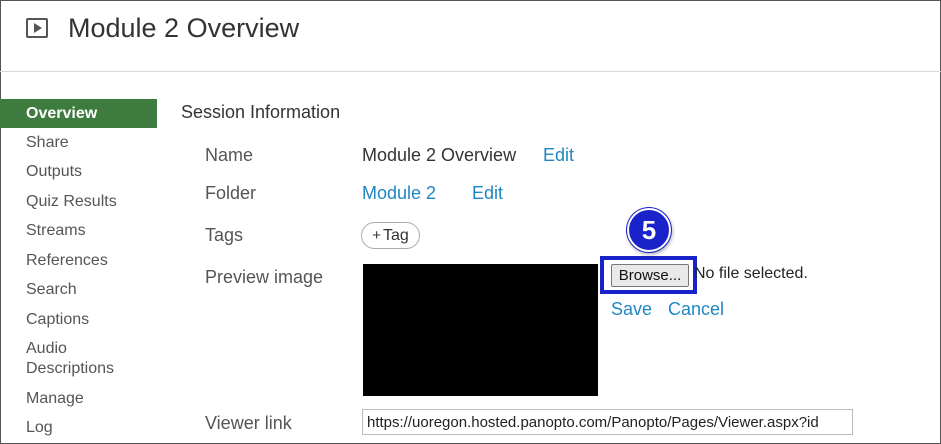  Describe the element at coordinates (649, 230) in the screenshot. I see `step-number-badge: 5` at that location.